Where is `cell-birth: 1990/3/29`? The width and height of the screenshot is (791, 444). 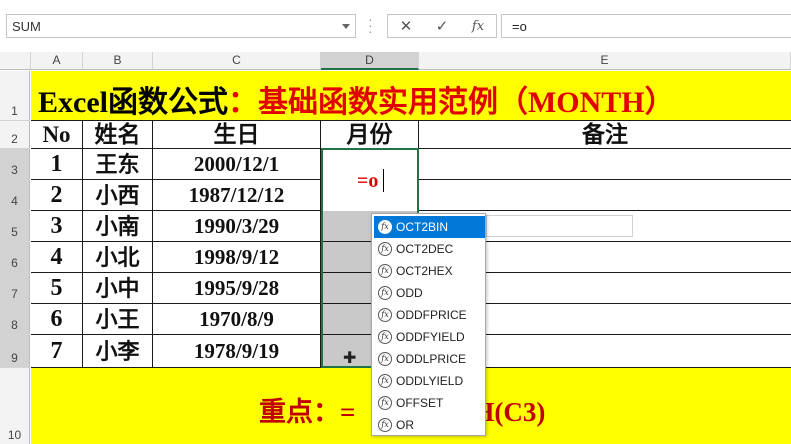 cell-birth: 1990/3/29 is located at coordinates (237, 226).